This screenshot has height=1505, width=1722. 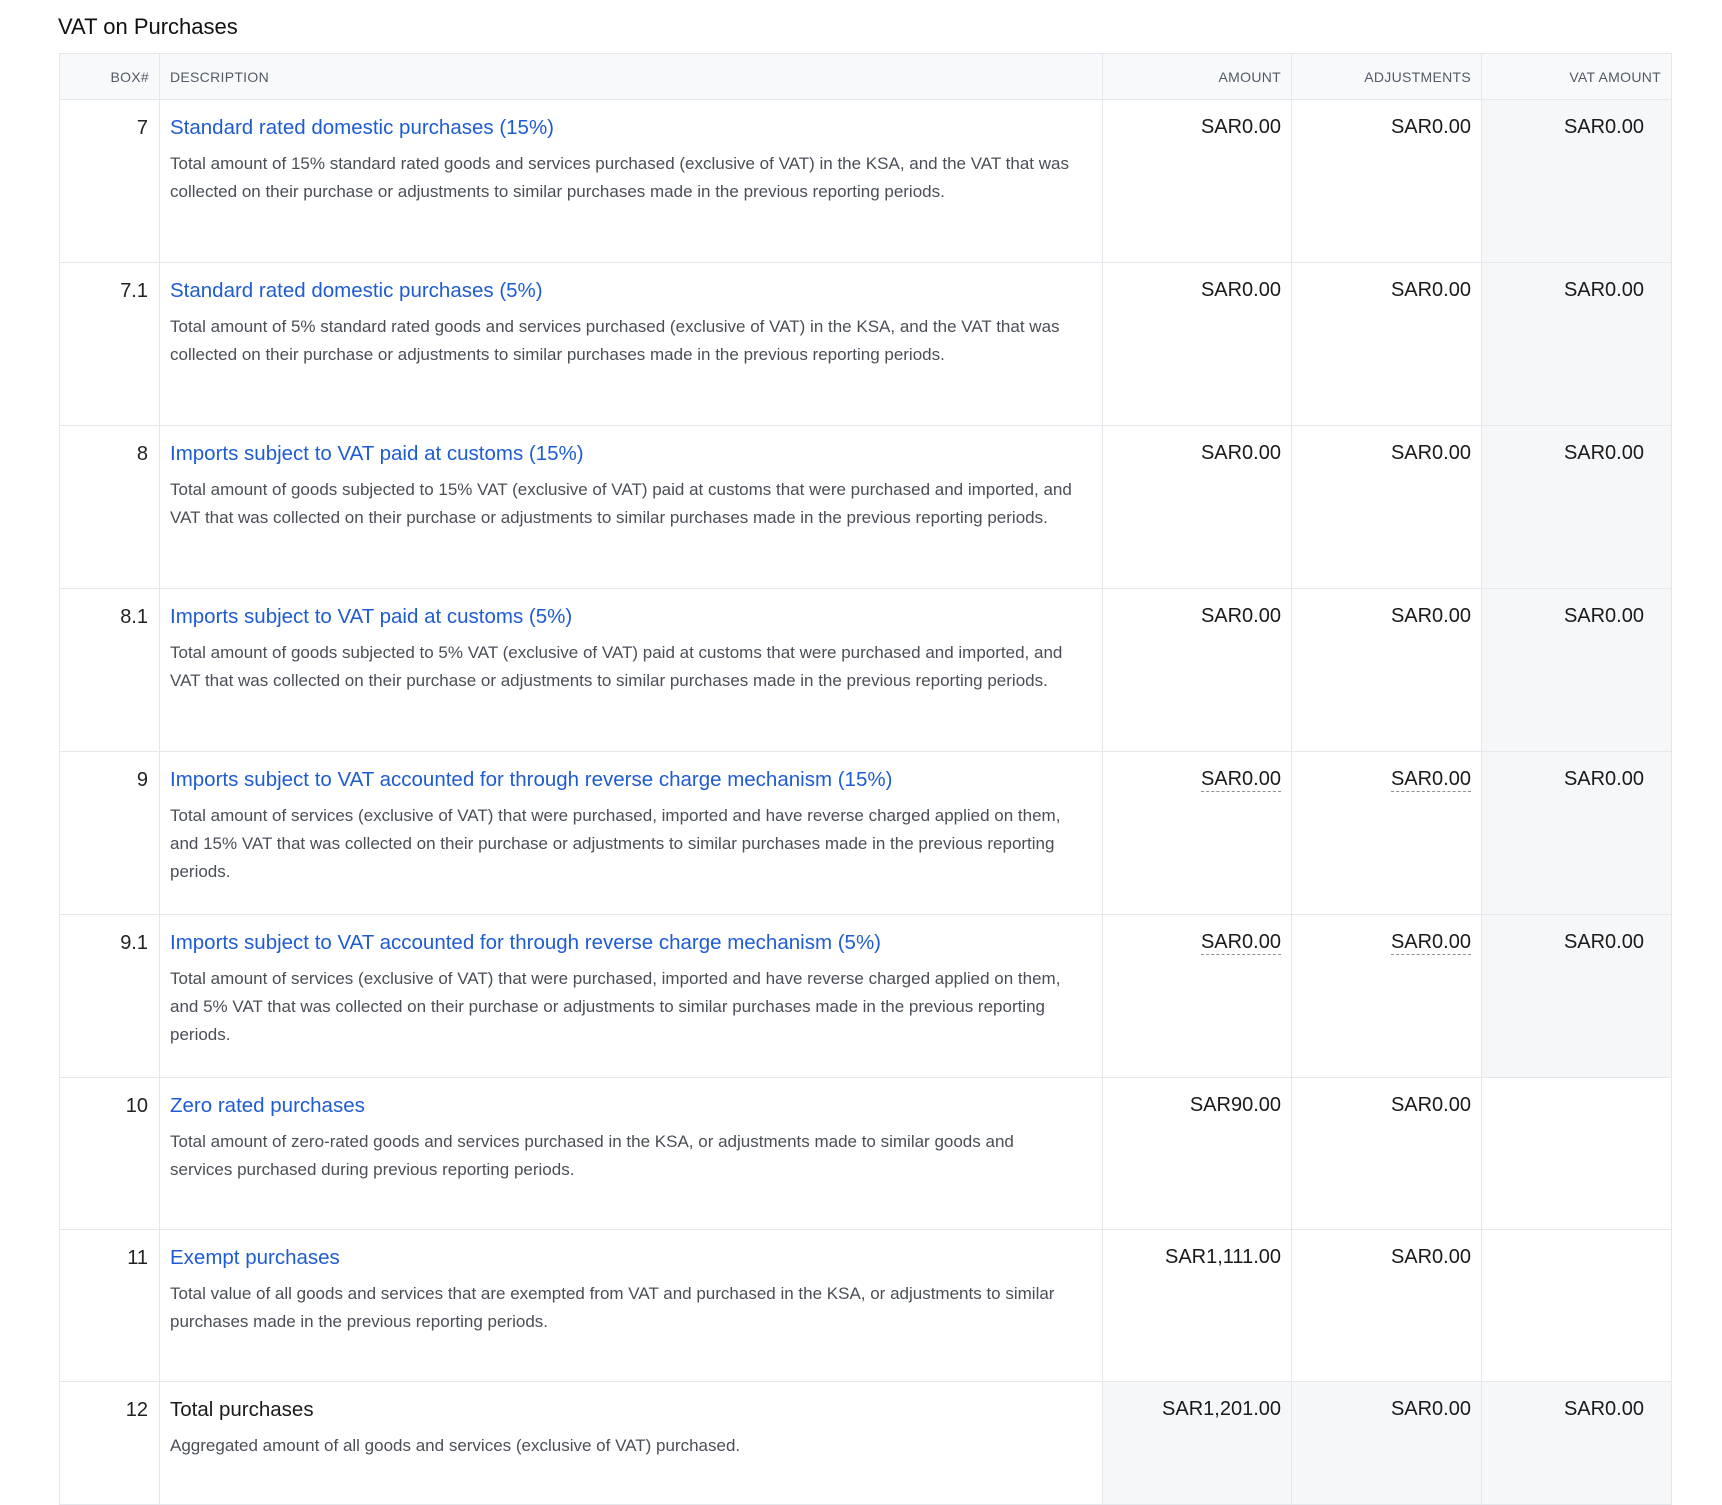 I want to click on row-title-link: Exempt purchases, so click(x=625, y=1257).